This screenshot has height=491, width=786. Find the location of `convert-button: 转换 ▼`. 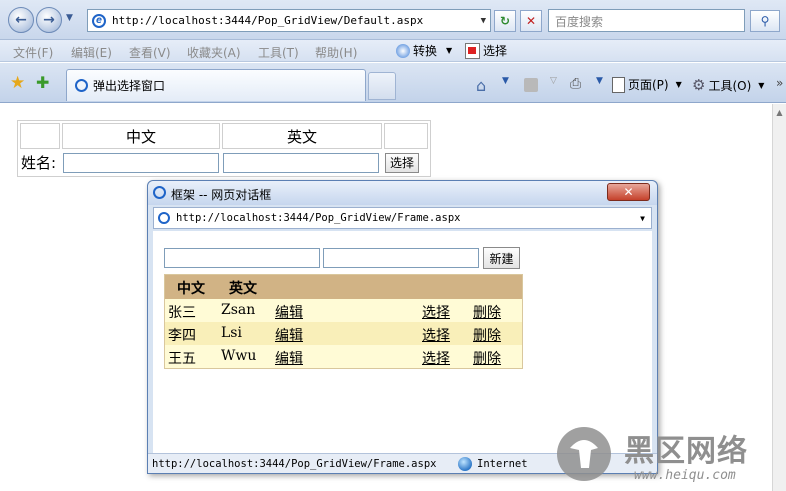

convert-button: 转换 ▼ is located at coordinates (424, 50).